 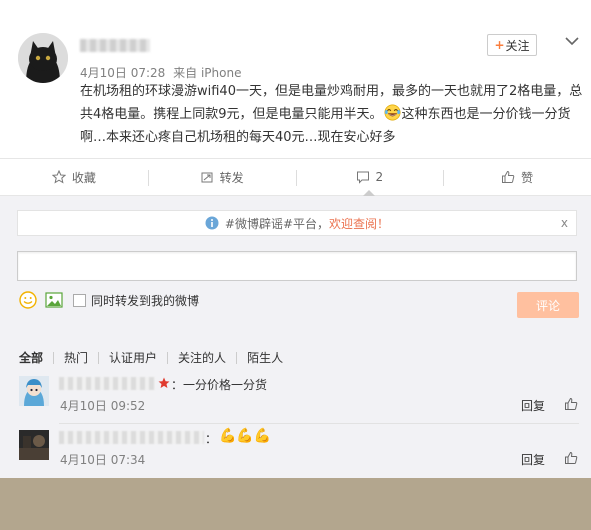 What do you see at coordinates (54, 300) in the screenshot?
I see `image-upload-icon` at bounding box center [54, 300].